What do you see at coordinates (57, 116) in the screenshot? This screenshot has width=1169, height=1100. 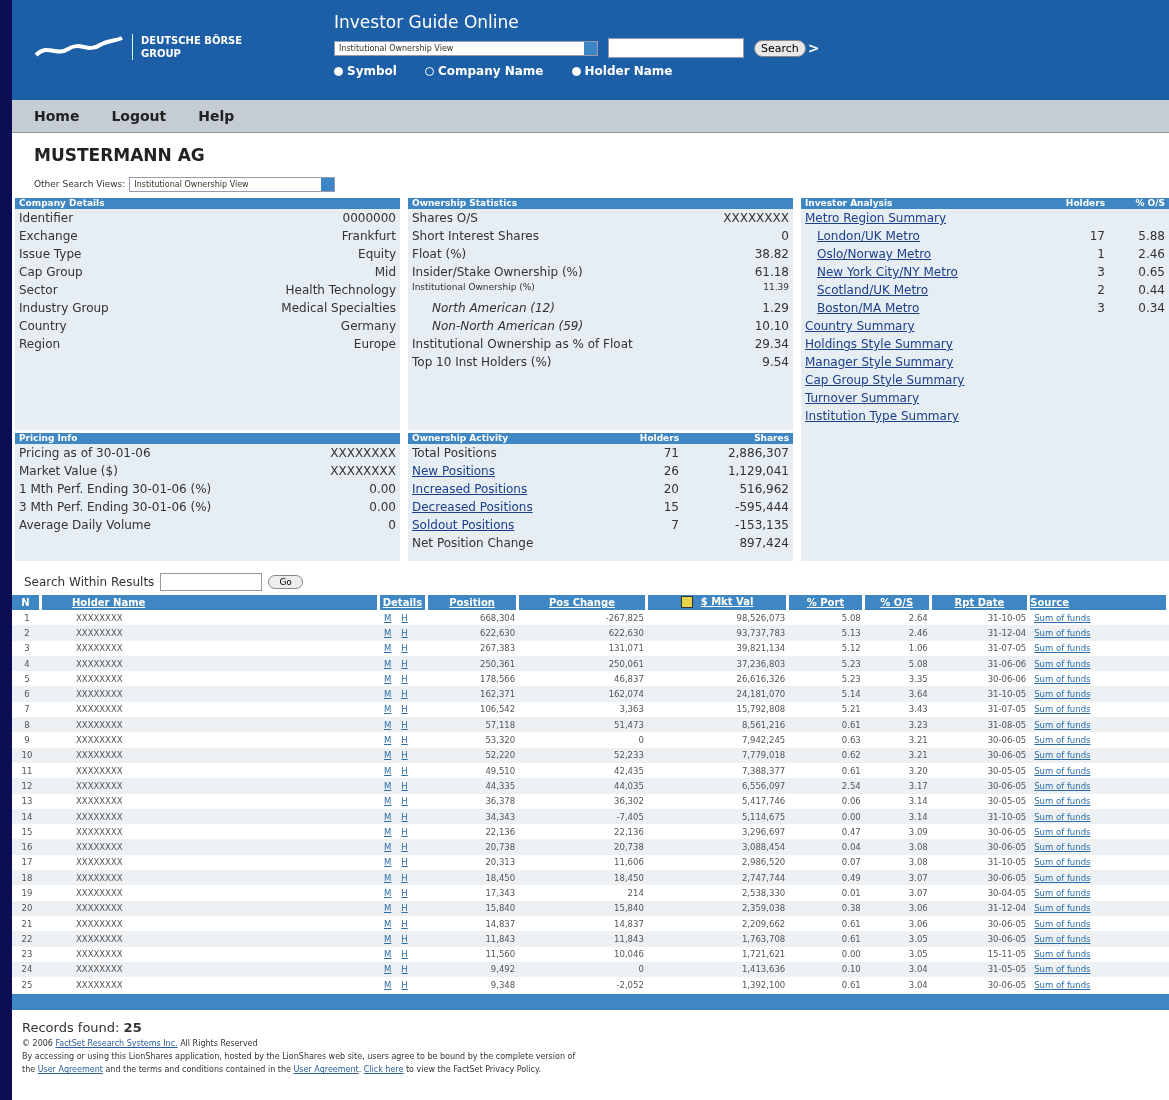 I see `nav-link: Home` at bounding box center [57, 116].